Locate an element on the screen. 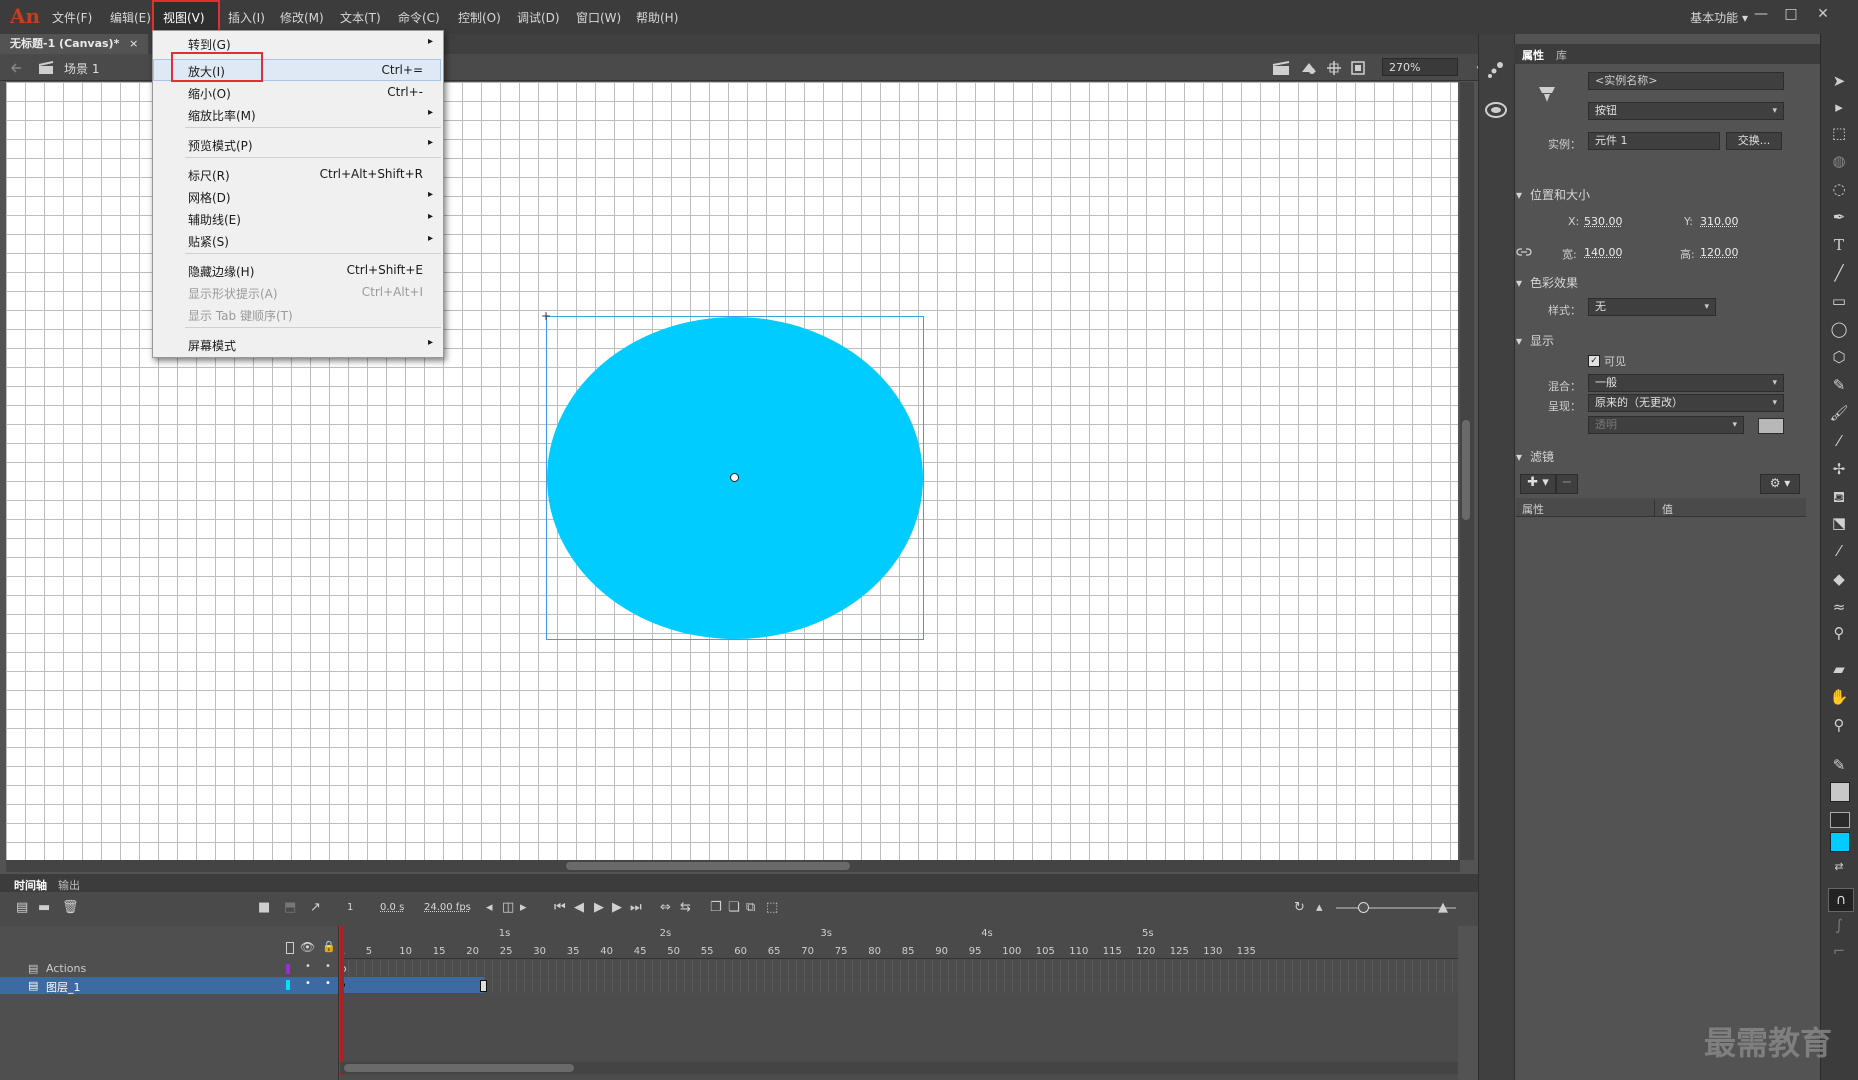  menu-item-rulers: 标尺(R) Ctrl+Alt+Shift+R is located at coordinates (298, 174).